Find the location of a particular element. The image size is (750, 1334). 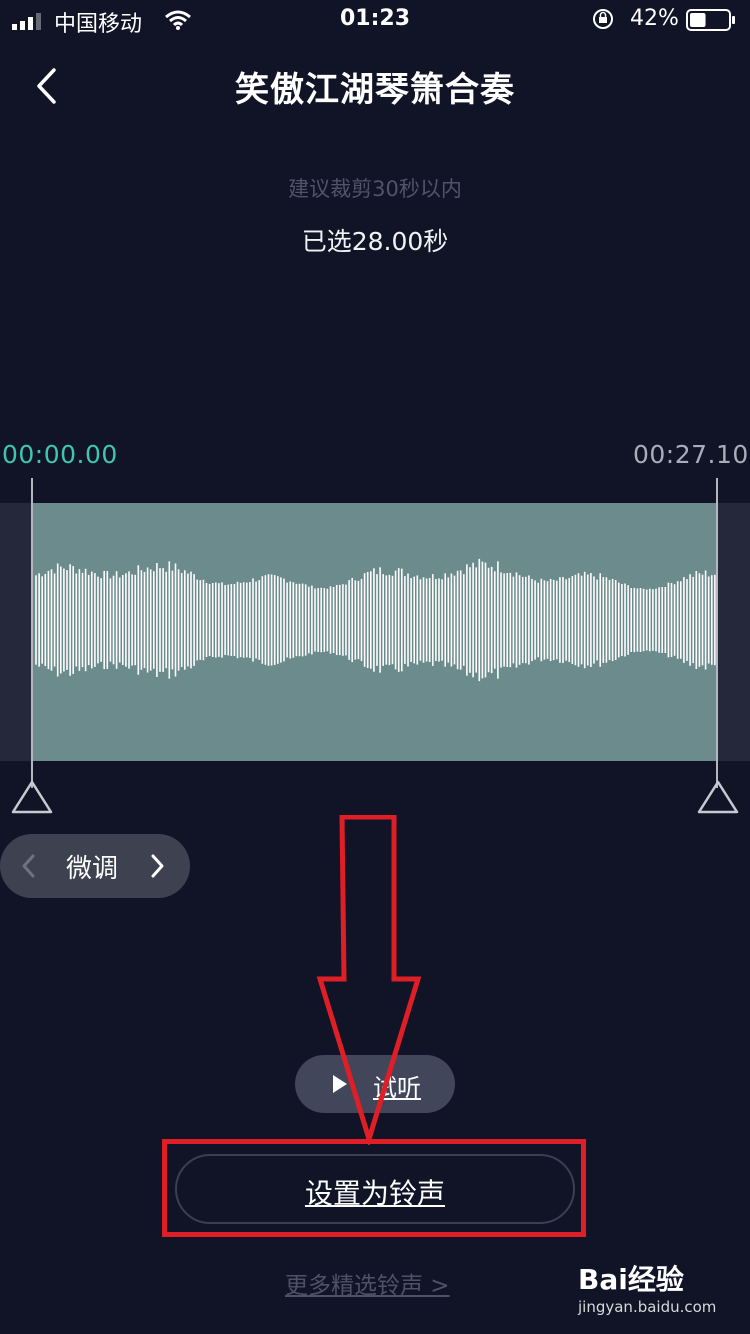

rotation-lock-icon is located at coordinates (603, 19).